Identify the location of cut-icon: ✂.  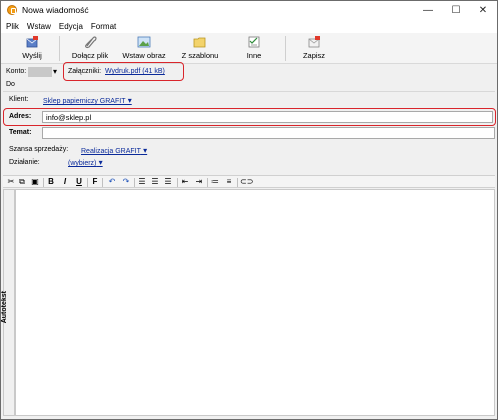
(11, 182).